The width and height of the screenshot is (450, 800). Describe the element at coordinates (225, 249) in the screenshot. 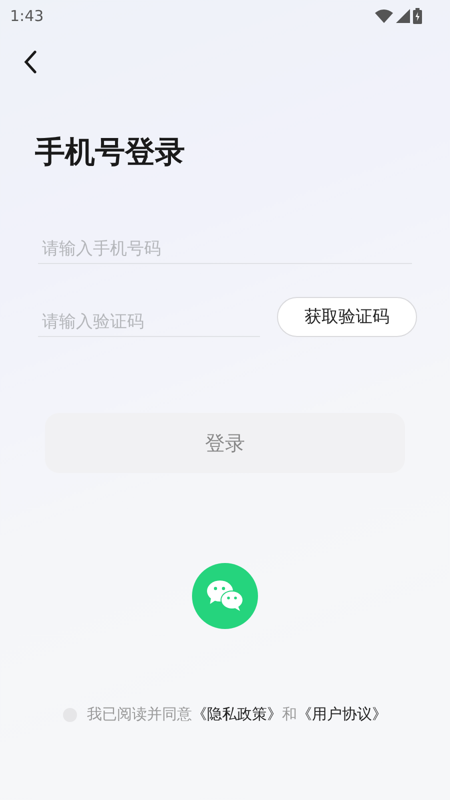

I see `phone-field: 请输入手机号码` at that location.